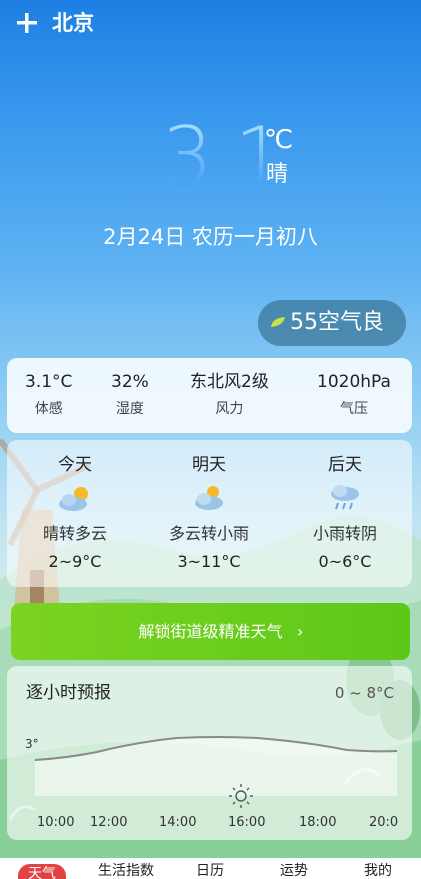 The image size is (421, 879). What do you see at coordinates (210, 237) in the screenshot?
I see `current-date: 2月24日 农历一月初八` at bounding box center [210, 237].